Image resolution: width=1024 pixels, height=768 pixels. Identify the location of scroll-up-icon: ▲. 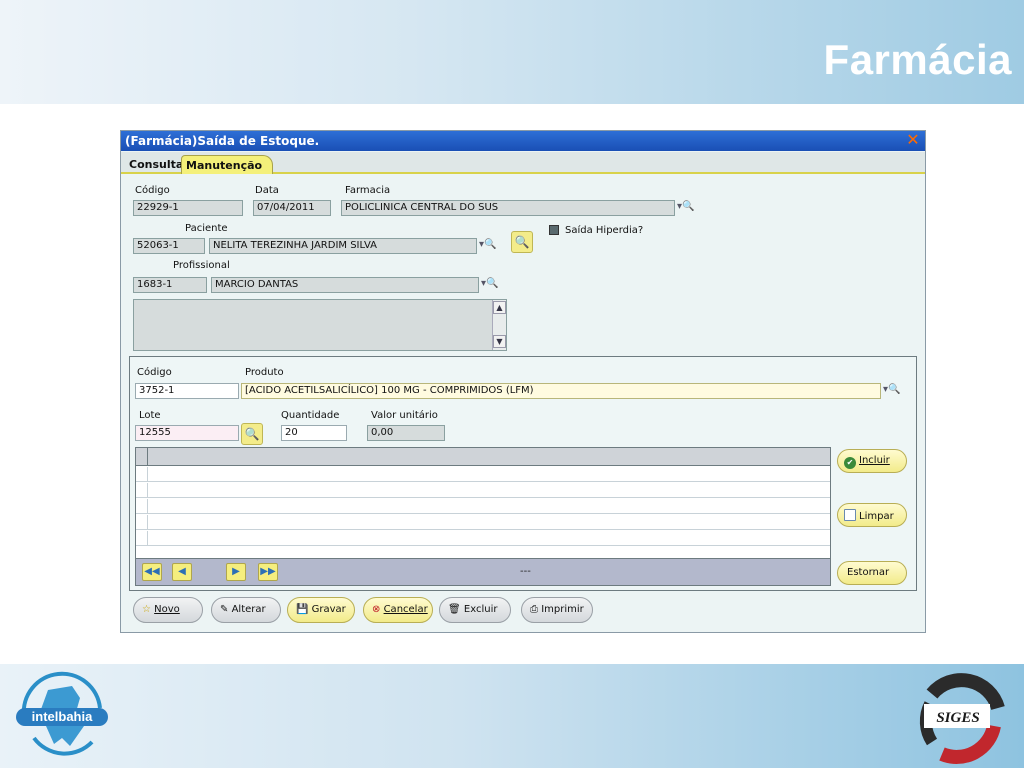
(499, 307).